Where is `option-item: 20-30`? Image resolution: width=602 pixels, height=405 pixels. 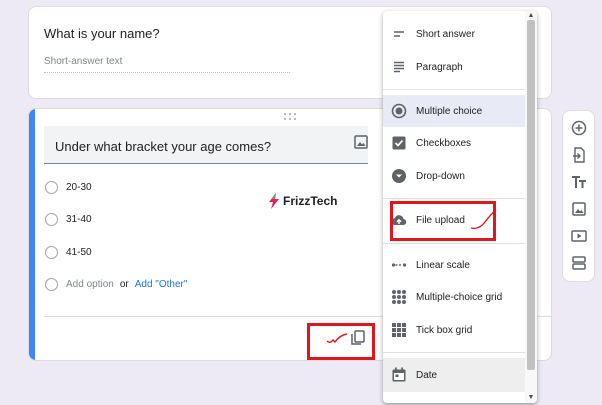 option-item: 20-30 is located at coordinates (68, 187).